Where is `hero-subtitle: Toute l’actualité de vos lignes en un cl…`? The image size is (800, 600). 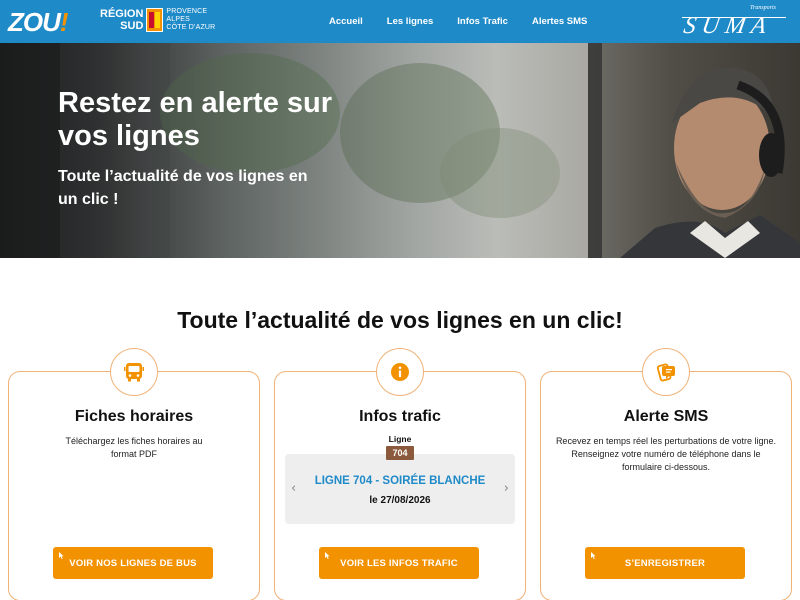
hero-subtitle: Toute l’actualité de vos lignes en un cl… is located at coordinates (183, 188).